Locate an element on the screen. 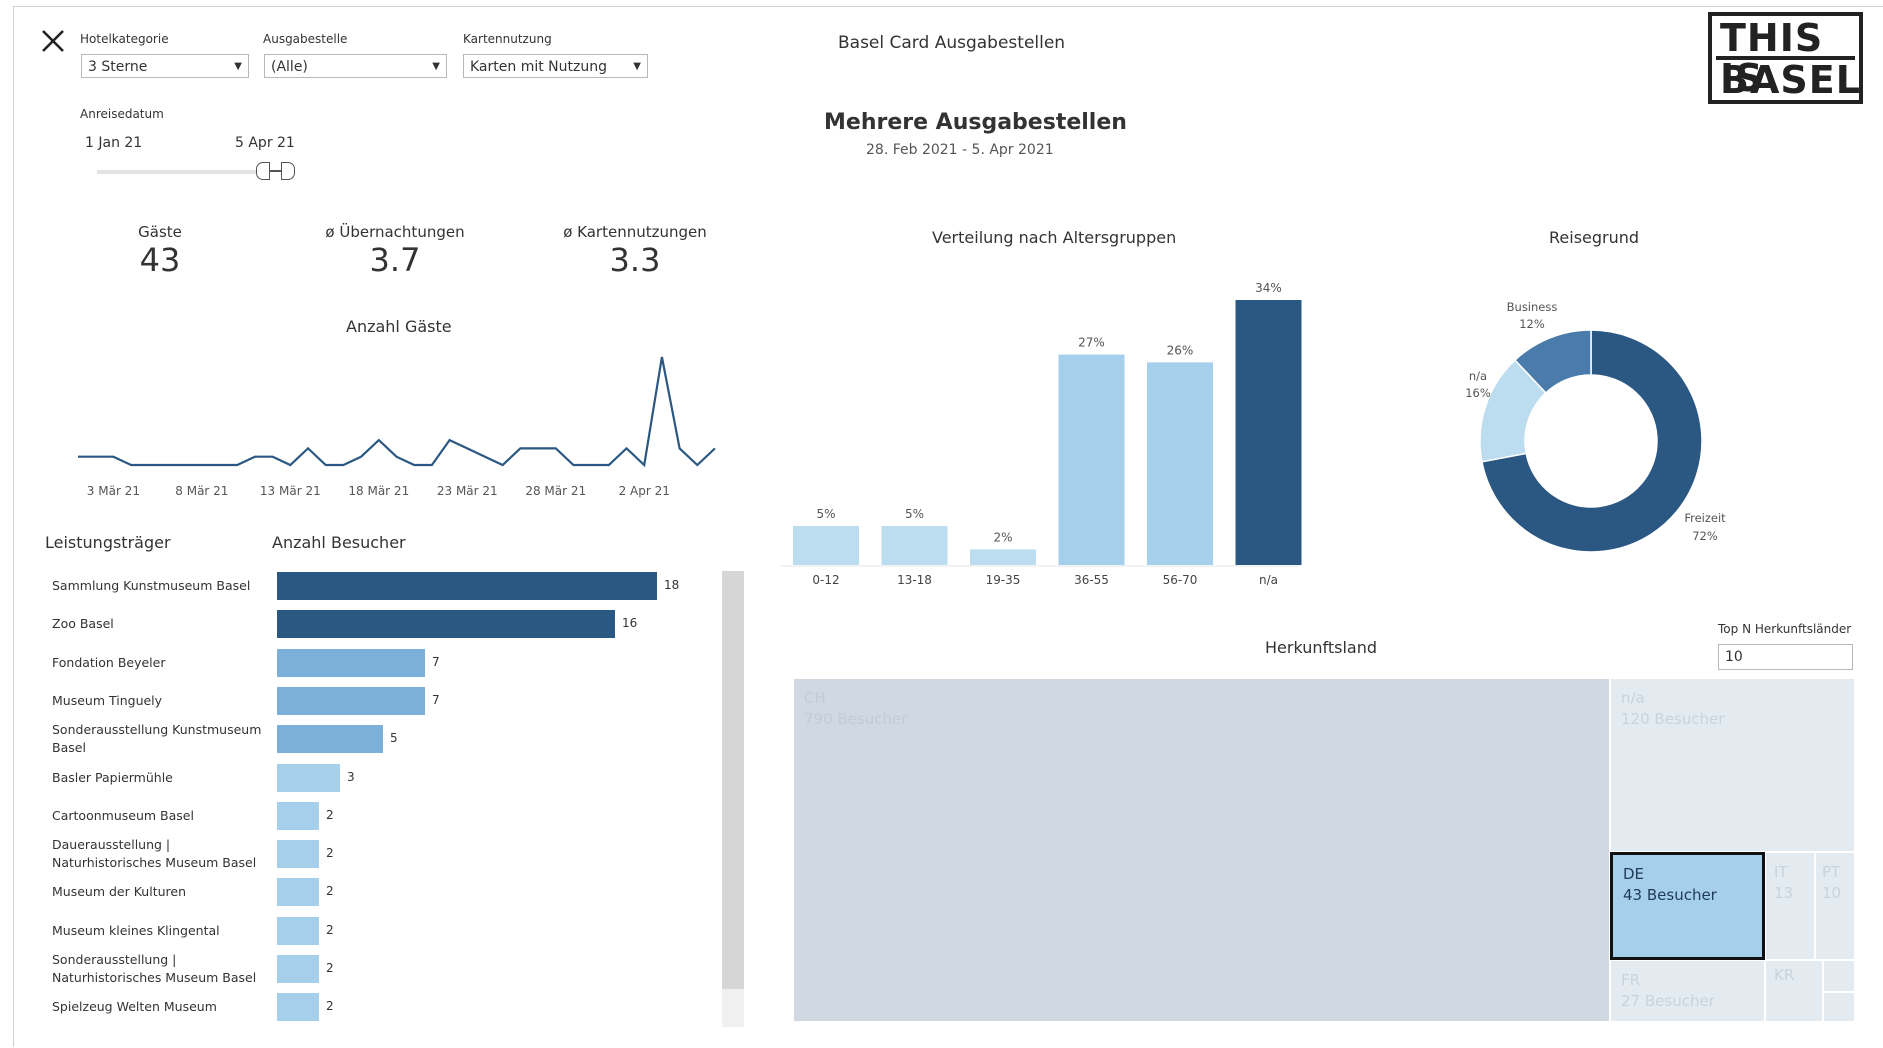 The image size is (1883, 1048). date-slider-range is located at coordinates (275, 171).